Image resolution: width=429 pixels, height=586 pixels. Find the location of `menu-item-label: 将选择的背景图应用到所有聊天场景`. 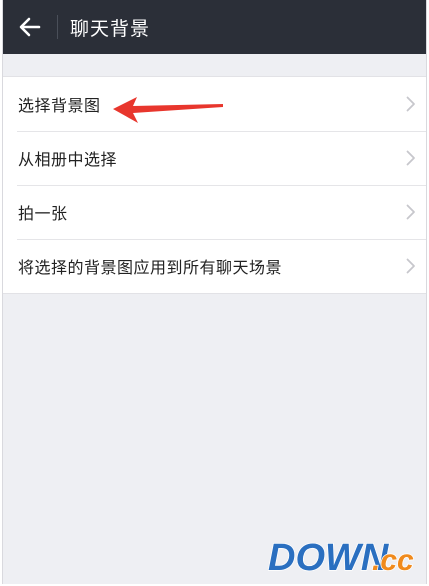

menu-item-label: 将选择的背景图应用到所有聊天场景 is located at coordinates (150, 267).